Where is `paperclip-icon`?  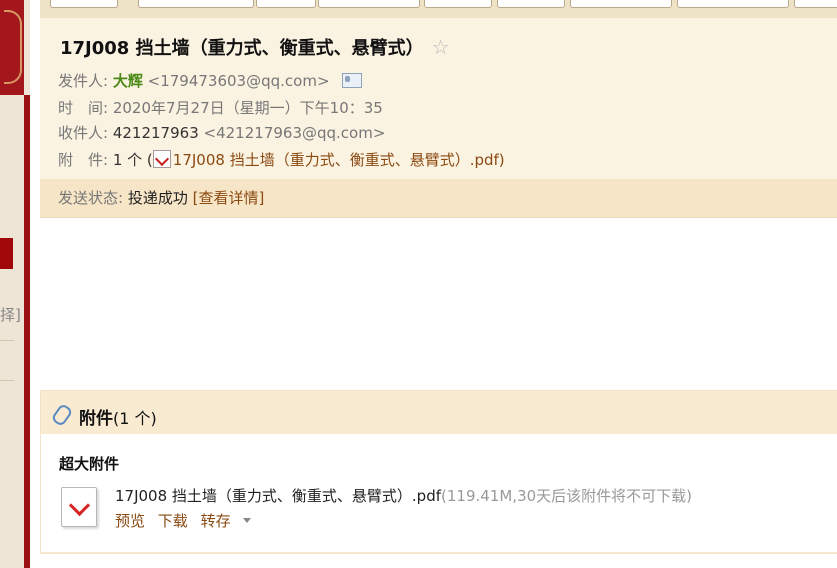
paperclip-icon is located at coordinates (62, 415).